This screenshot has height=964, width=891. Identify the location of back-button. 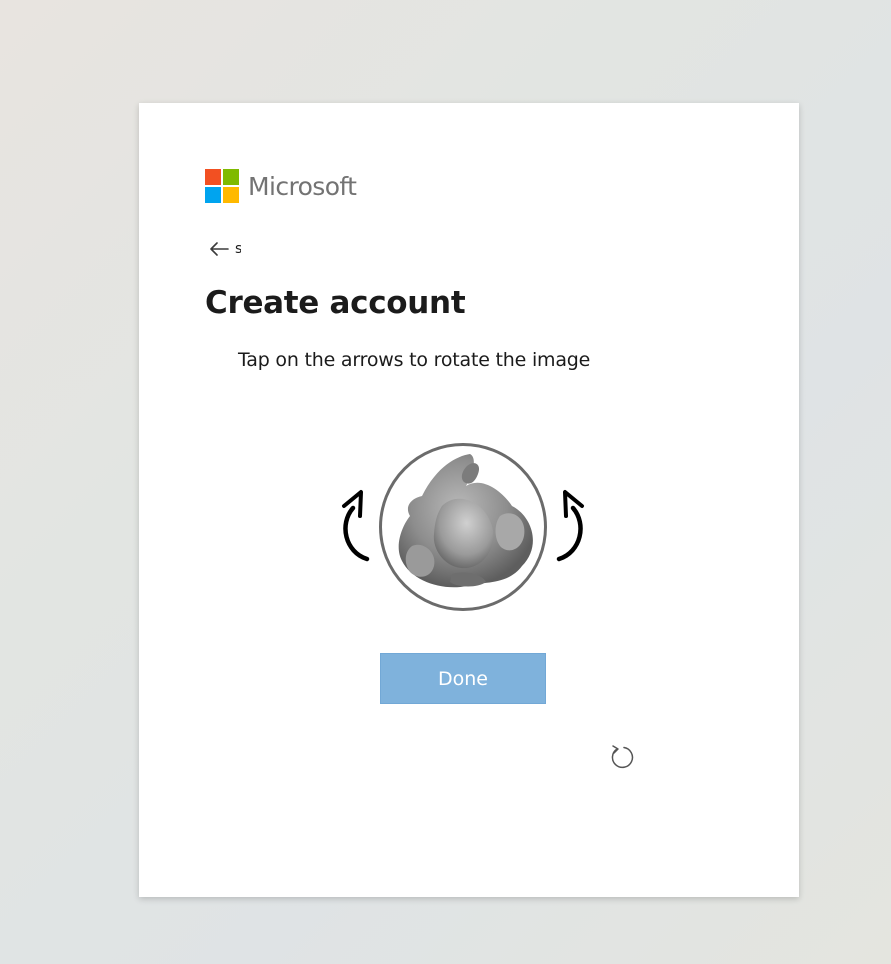
(222, 249).